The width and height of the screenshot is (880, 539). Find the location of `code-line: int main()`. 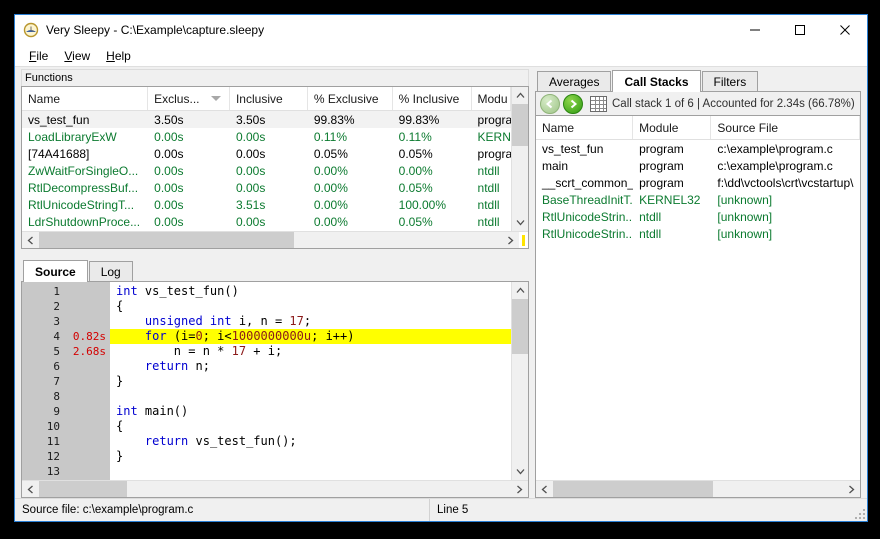

code-line: int main() is located at coordinates (310, 411).